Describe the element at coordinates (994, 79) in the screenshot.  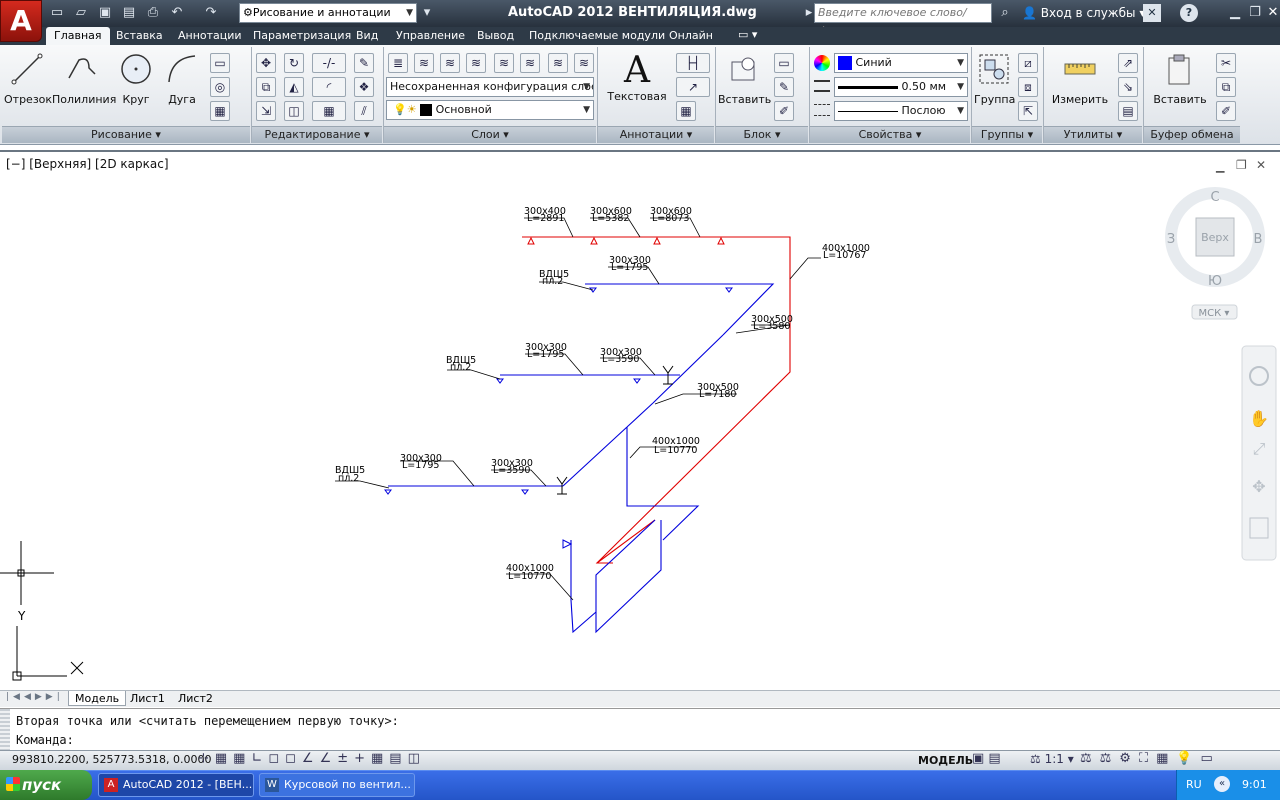
I see `group-button: Группа` at that location.